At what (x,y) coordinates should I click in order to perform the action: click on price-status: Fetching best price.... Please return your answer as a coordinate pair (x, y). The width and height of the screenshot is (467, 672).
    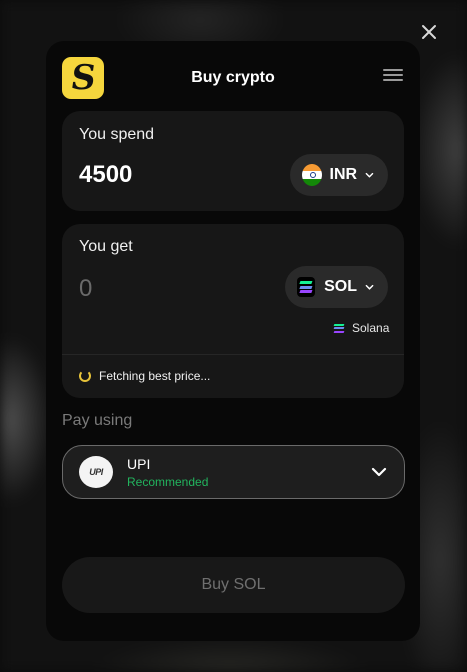
    Looking at the image, I should click on (144, 376).